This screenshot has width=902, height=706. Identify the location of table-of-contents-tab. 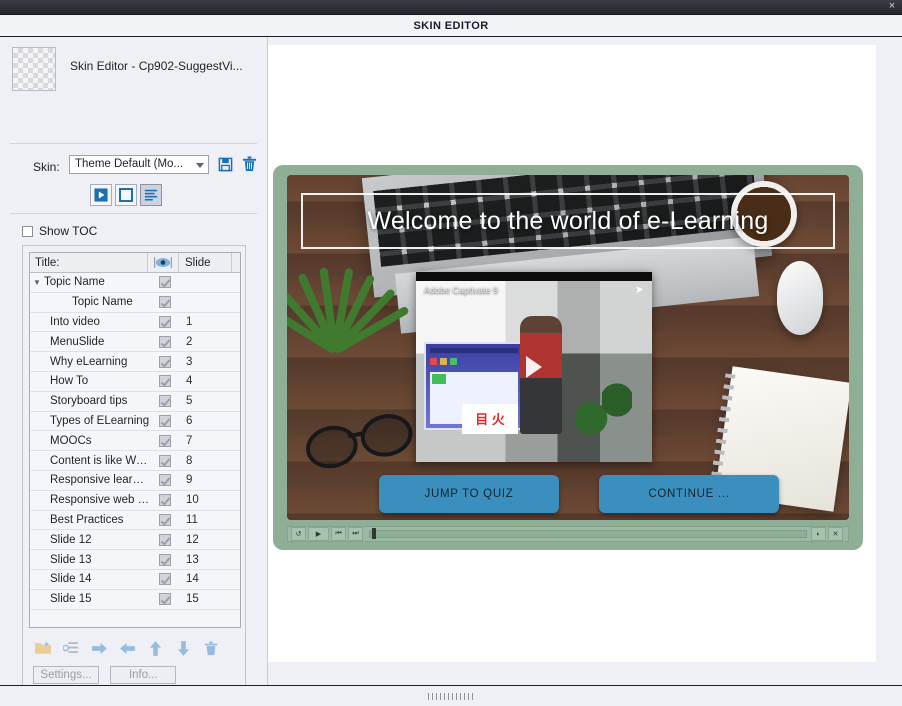
(151, 195).